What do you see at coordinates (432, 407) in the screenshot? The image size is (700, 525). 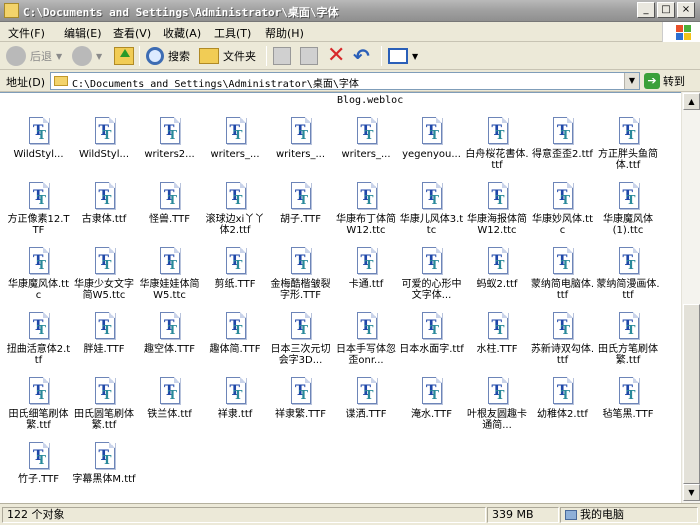 I see `file-item: T T 淹水.TTF` at bounding box center [432, 407].